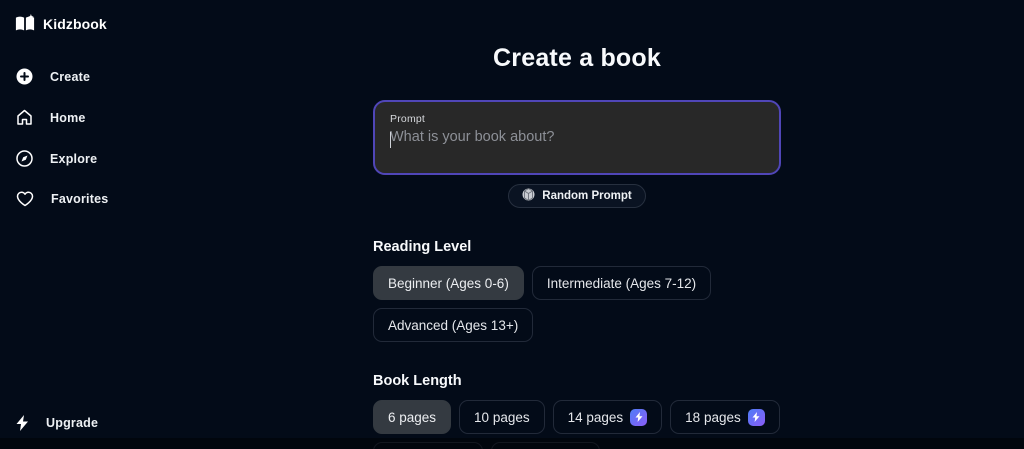  I want to click on book-length-option-6: 6 pages, so click(412, 417).